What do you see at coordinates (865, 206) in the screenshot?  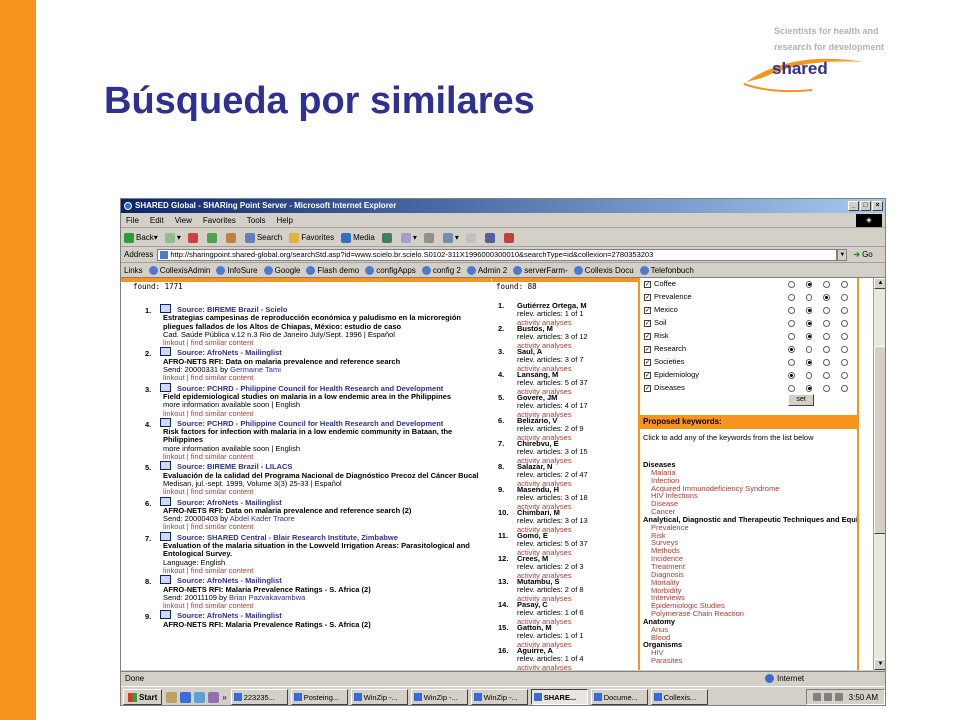 I see `maximize-button: □` at bounding box center [865, 206].